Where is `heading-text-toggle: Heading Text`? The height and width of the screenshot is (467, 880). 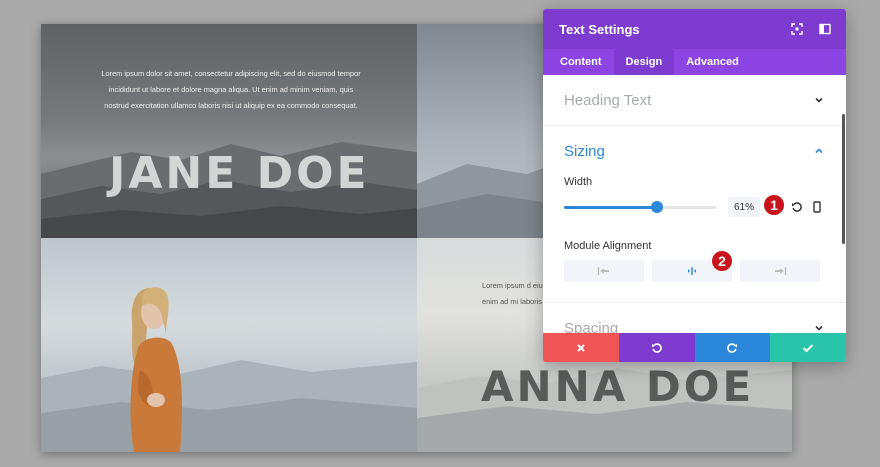
heading-text-toggle: Heading Text is located at coordinates (694, 100).